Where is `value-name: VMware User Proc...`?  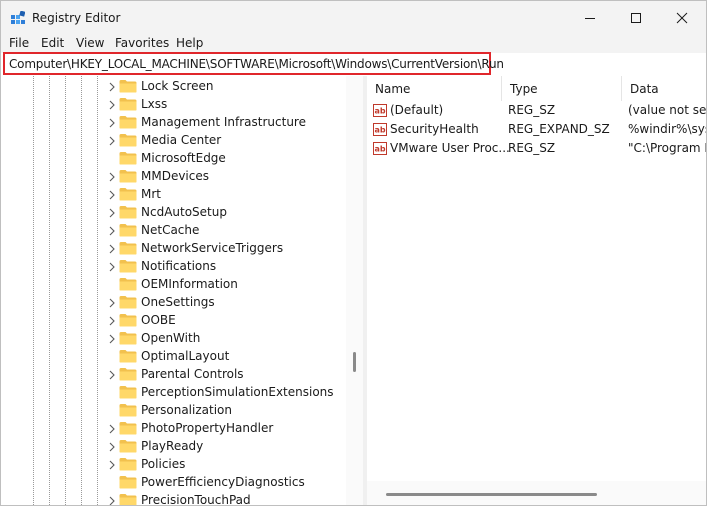
value-name: VMware User Proc... is located at coordinates (450, 148).